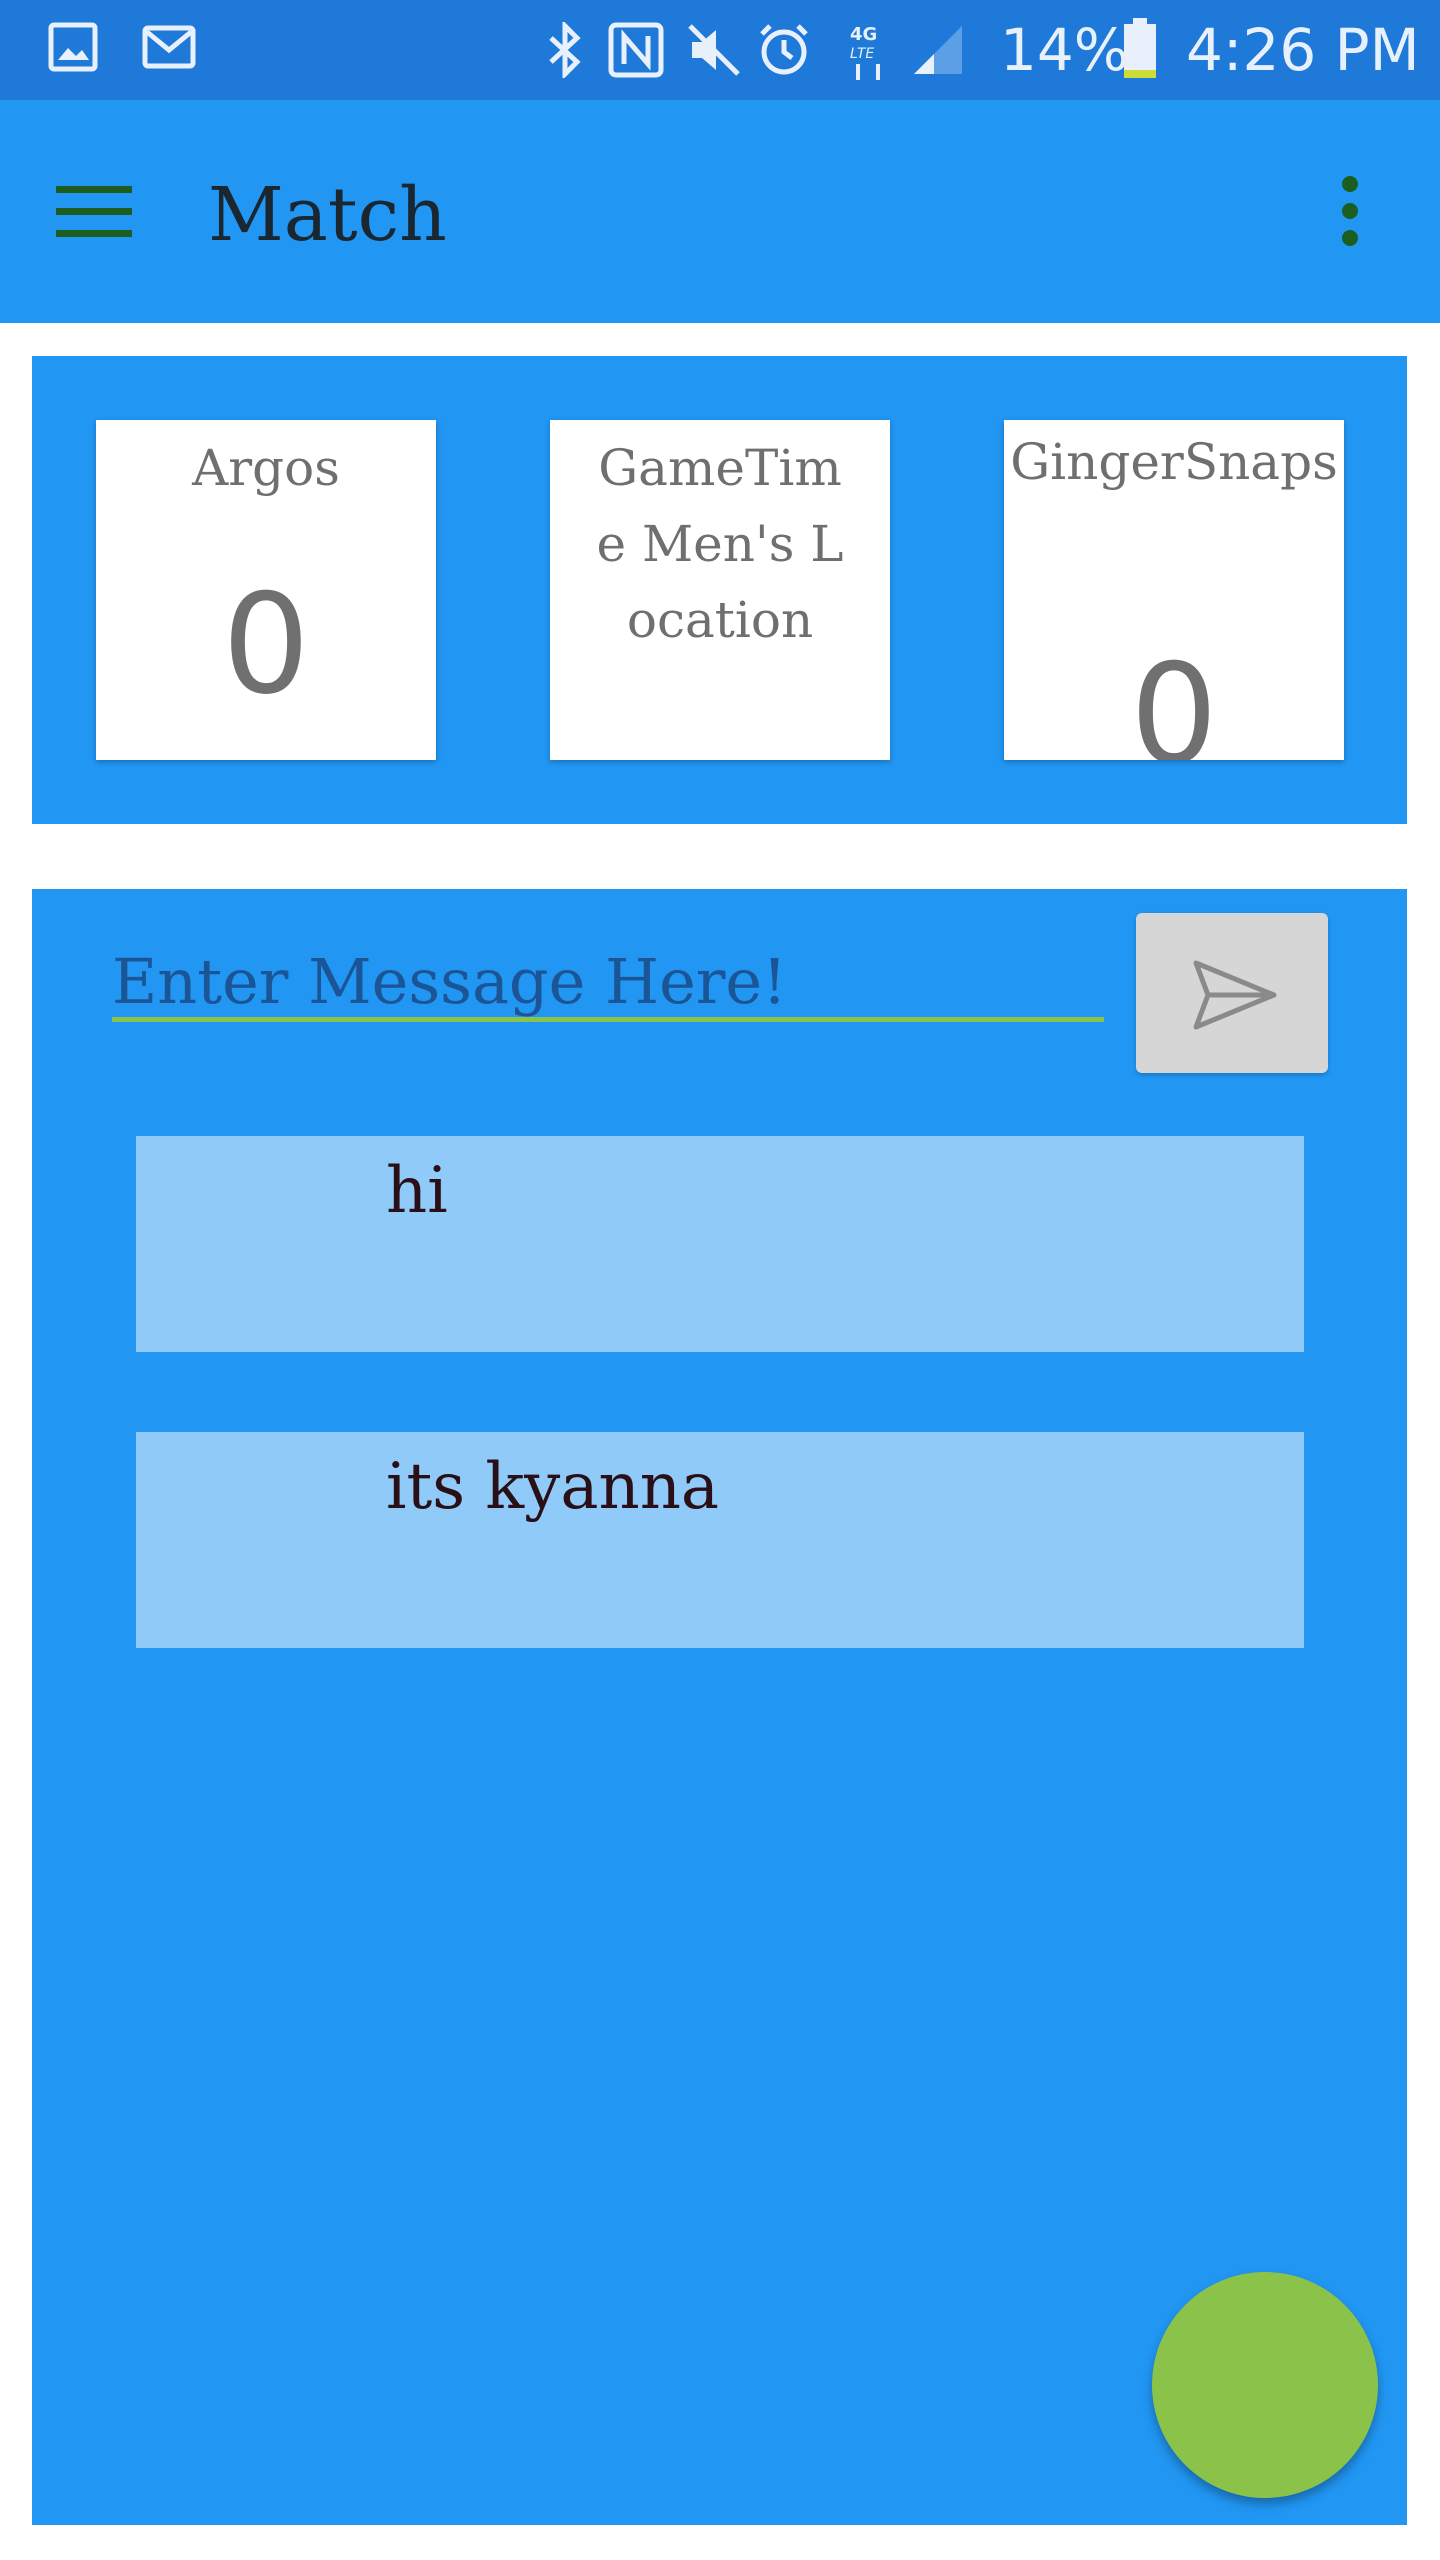  I want to click on message-bubble: hi, so click(720, 1244).